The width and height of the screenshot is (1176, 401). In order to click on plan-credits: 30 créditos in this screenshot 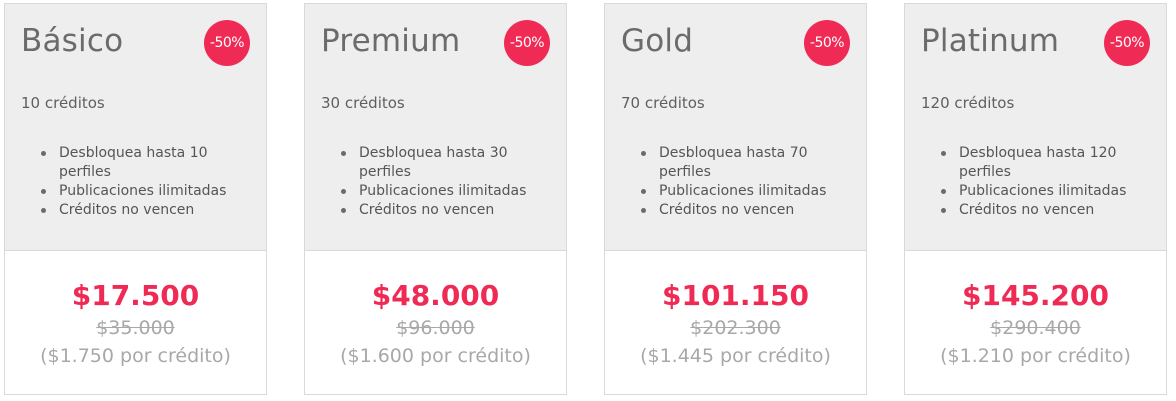, I will do `click(363, 103)`.